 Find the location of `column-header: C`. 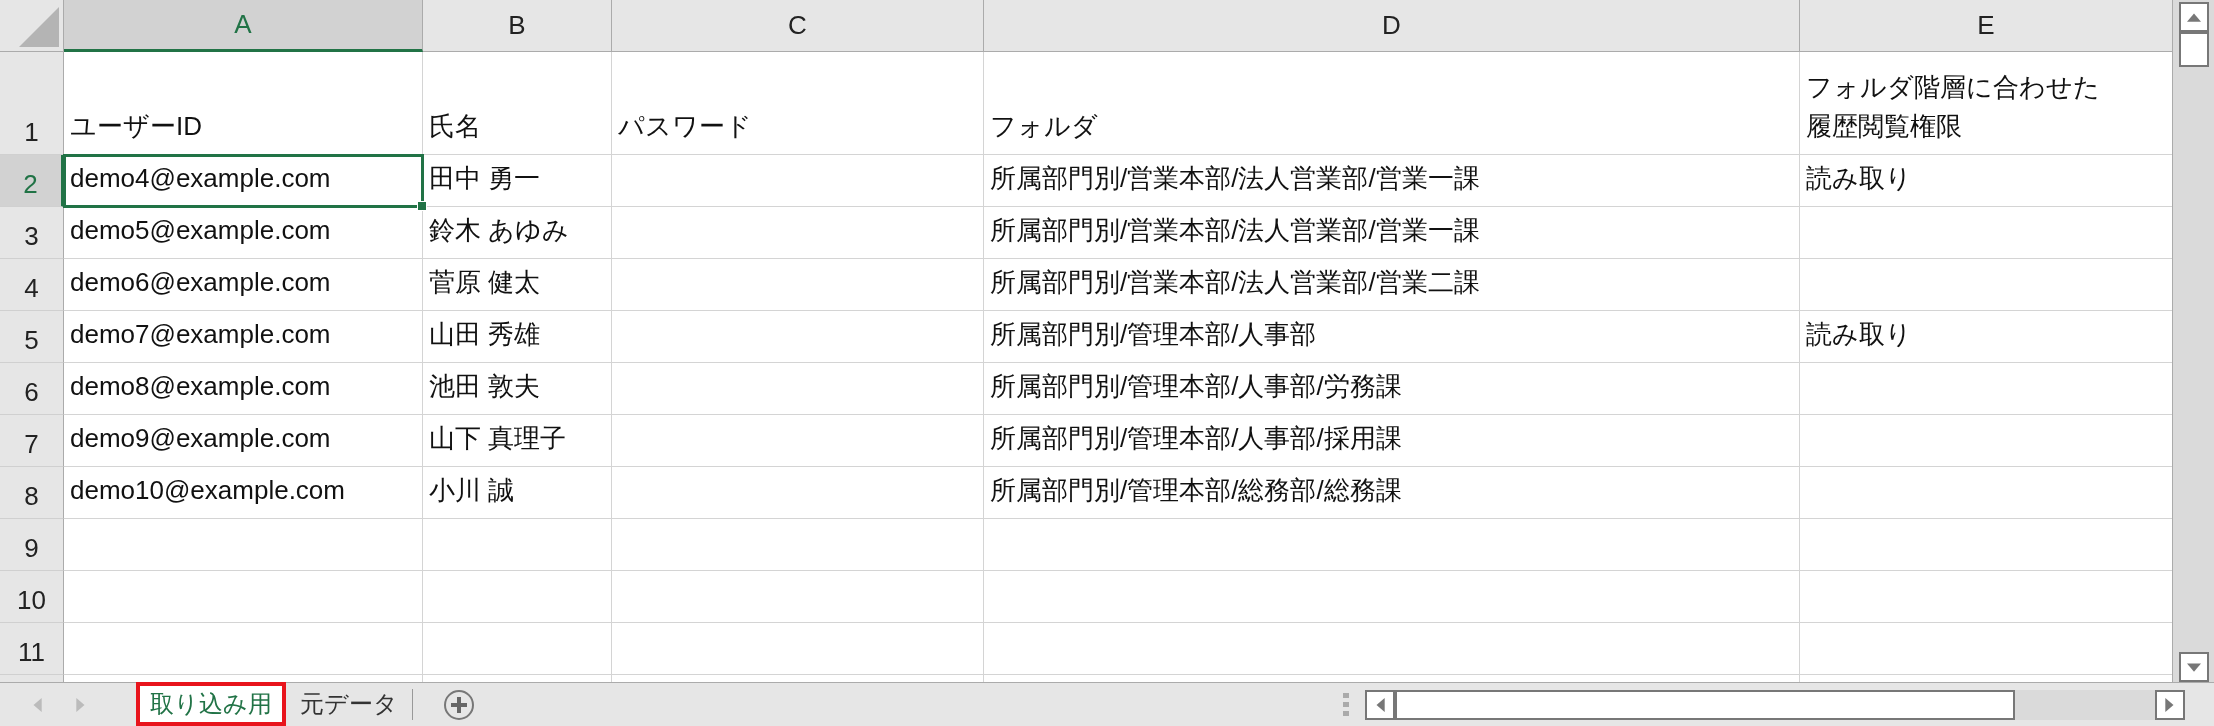

column-header: C is located at coordinates (798, 26).